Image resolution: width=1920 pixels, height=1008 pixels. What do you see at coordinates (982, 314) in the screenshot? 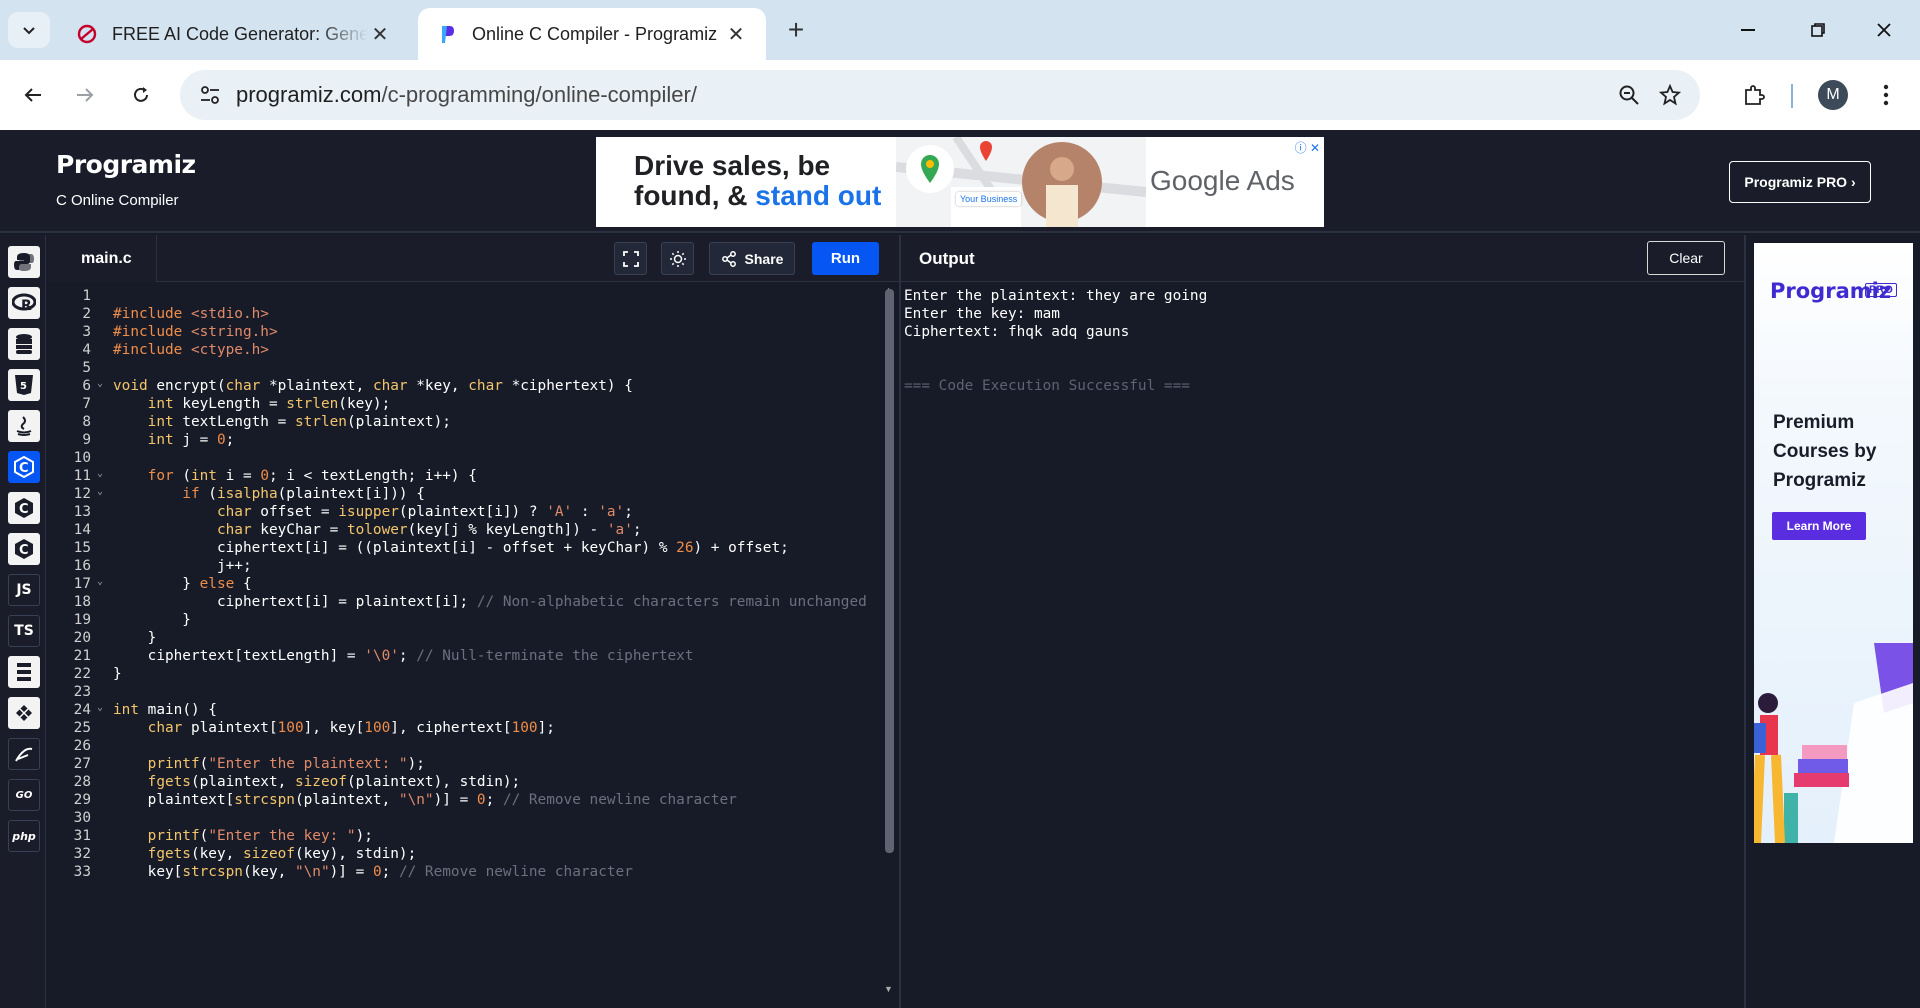
I see `output-line: Enter the key: mam` at bounding box center [982, 314].